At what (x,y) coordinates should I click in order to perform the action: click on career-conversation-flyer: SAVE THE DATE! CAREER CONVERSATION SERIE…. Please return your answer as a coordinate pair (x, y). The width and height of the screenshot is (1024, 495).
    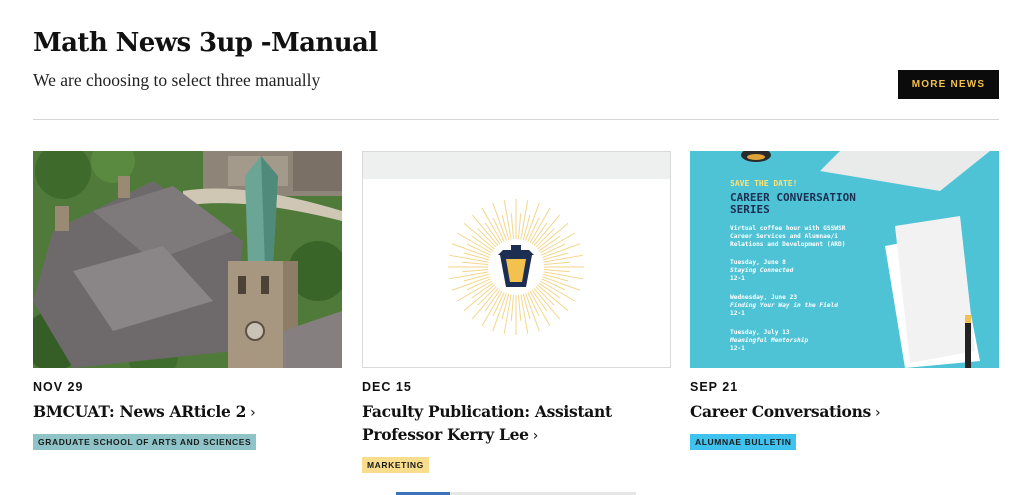
    Looking at the image, I should click on (844, 259).